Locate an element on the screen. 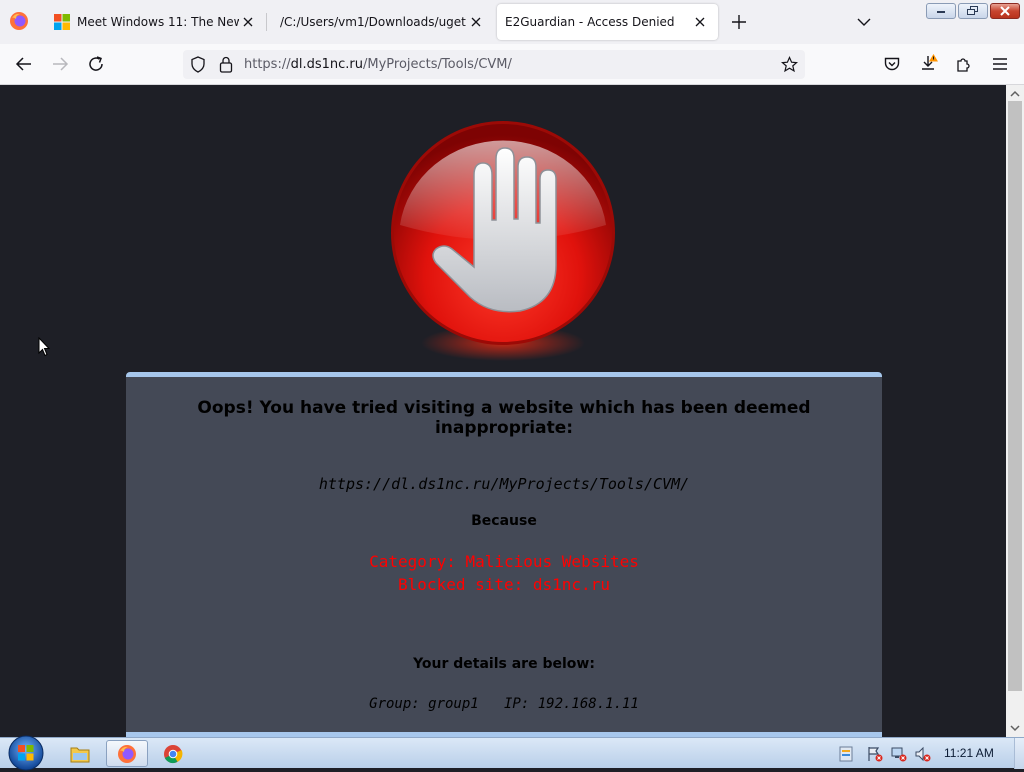 Image resolution: width=1024 pixels, height=772 pixels. scroll-down-arrow-icon is located at coordinates (1015, 728).